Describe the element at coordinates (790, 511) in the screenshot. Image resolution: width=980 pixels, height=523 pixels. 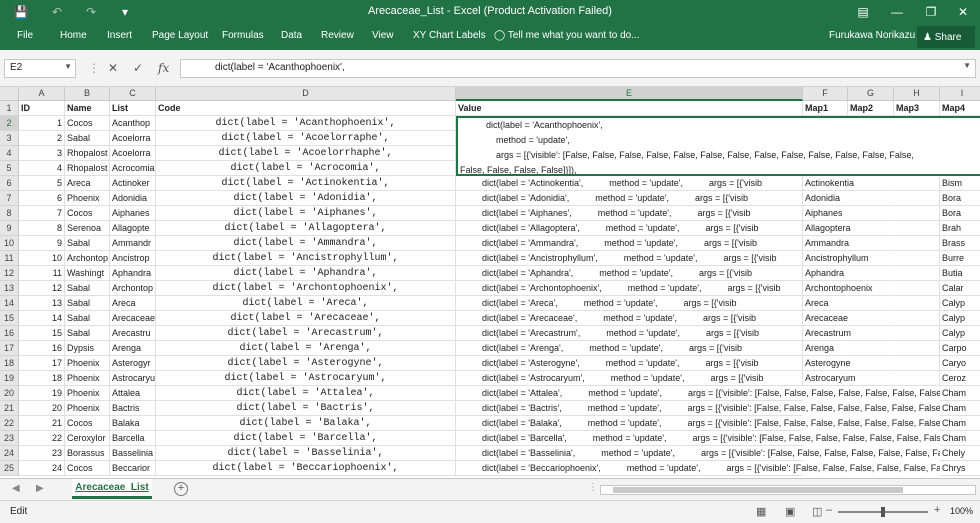
I see `page-layout-view-icon: ▣` at that location.